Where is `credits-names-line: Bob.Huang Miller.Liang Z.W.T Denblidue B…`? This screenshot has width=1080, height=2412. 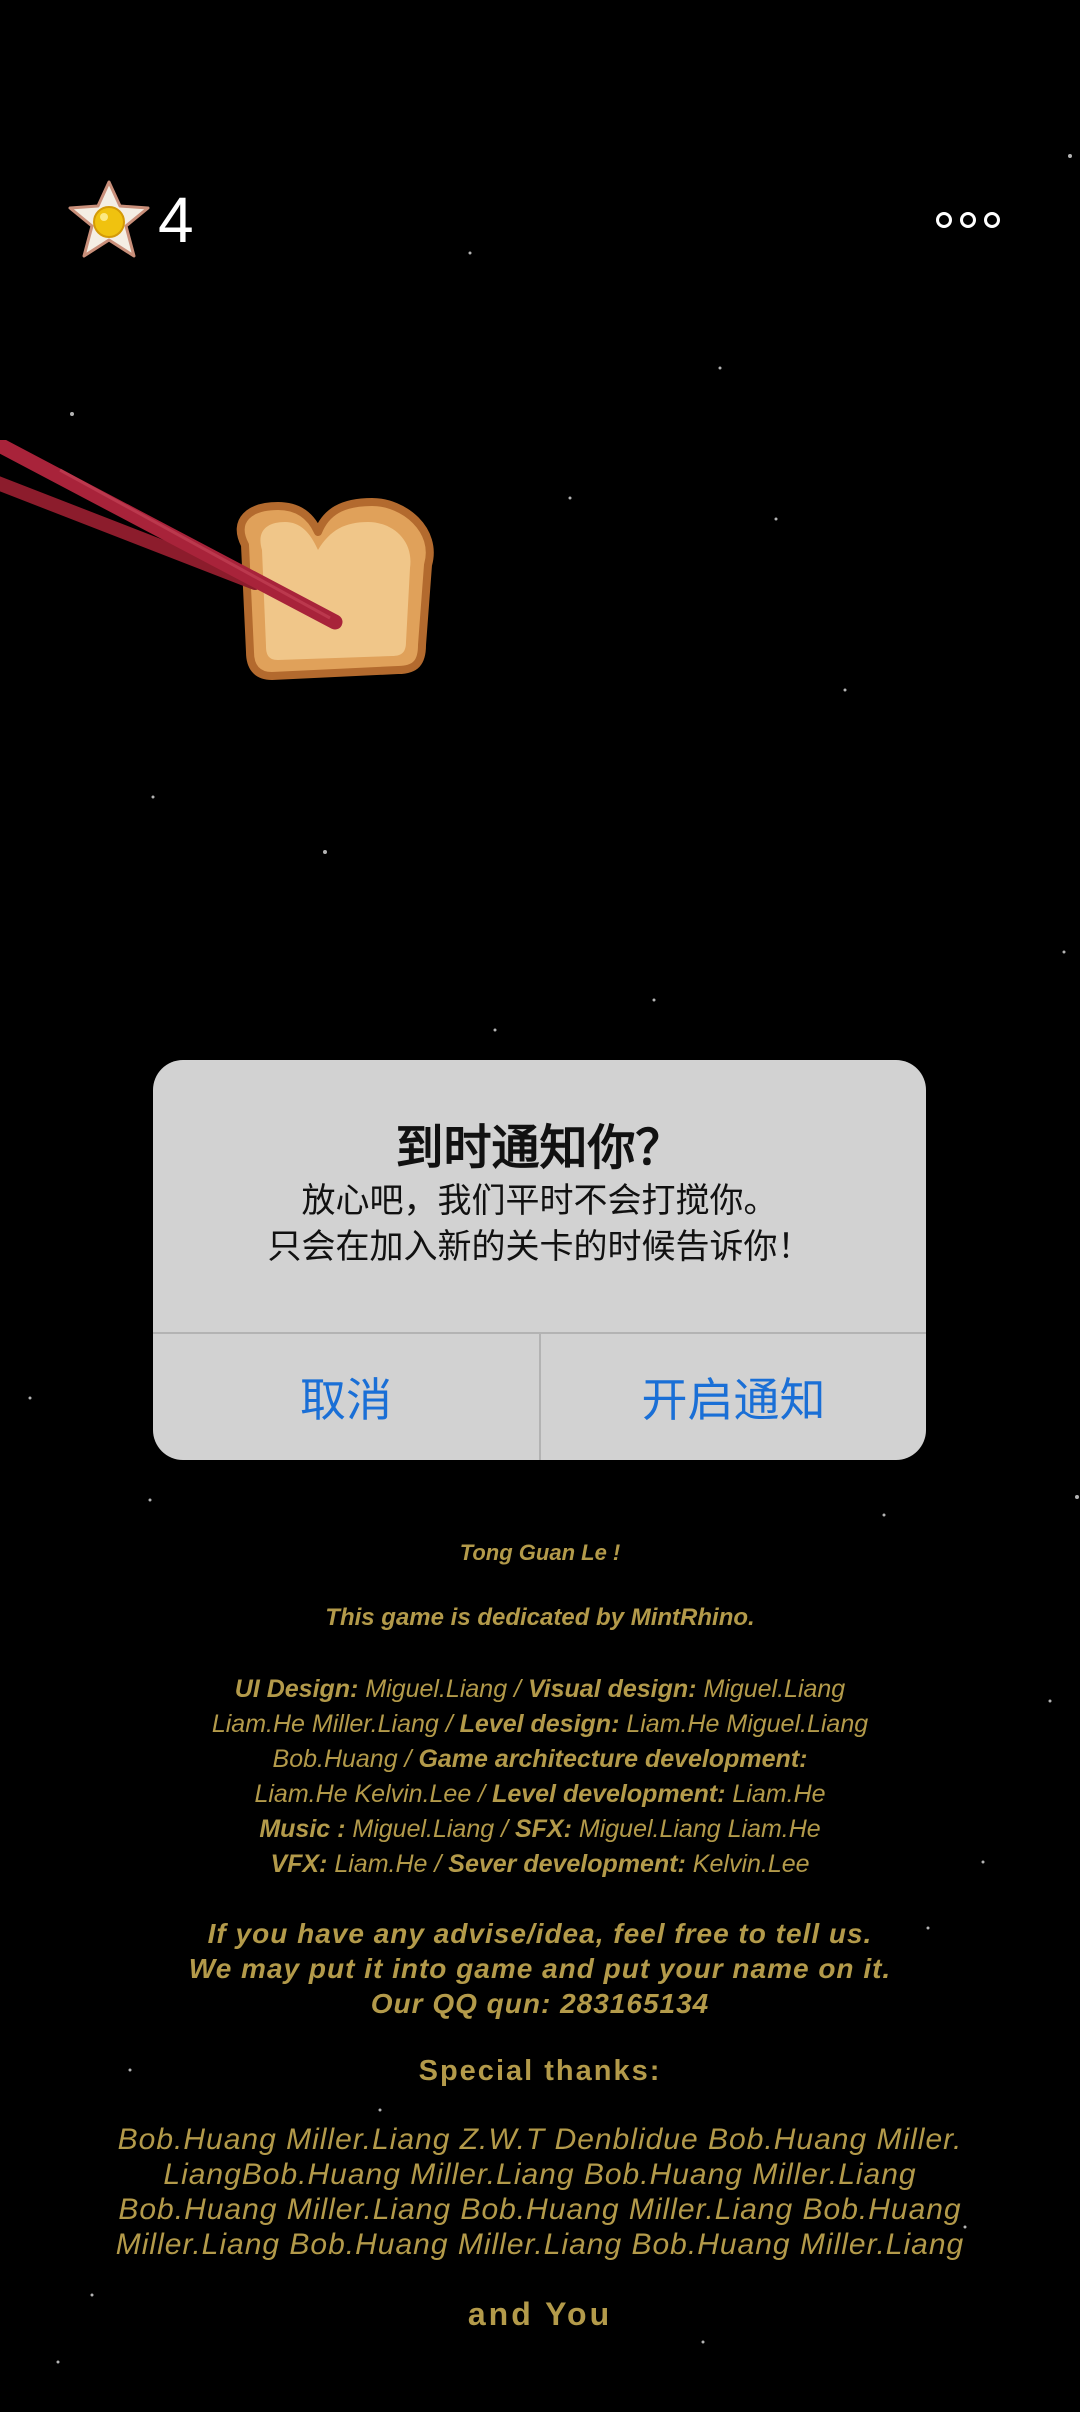 credits-names-line: Bob.Huang Miller.Liang Z.W.T Denblidue B… is located at coordinates (540, 2139).